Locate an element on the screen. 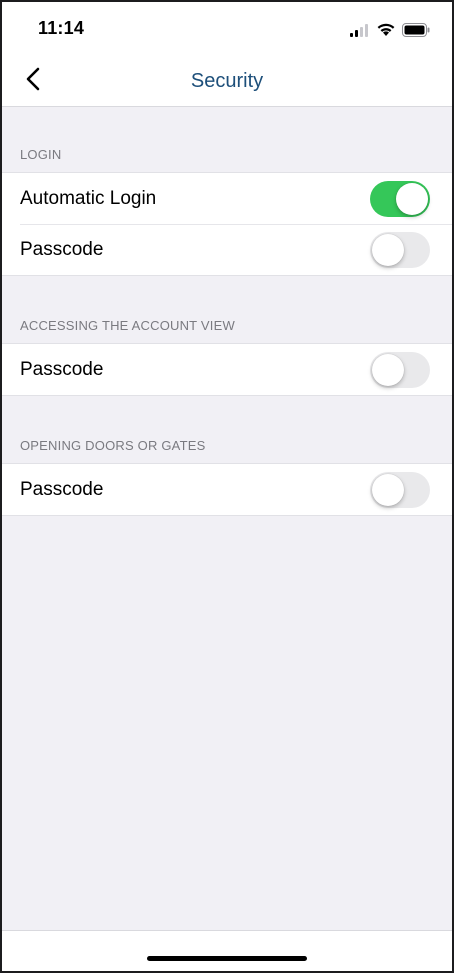  doors-gates-passcode-toggle is located at coordinates (400, 490).